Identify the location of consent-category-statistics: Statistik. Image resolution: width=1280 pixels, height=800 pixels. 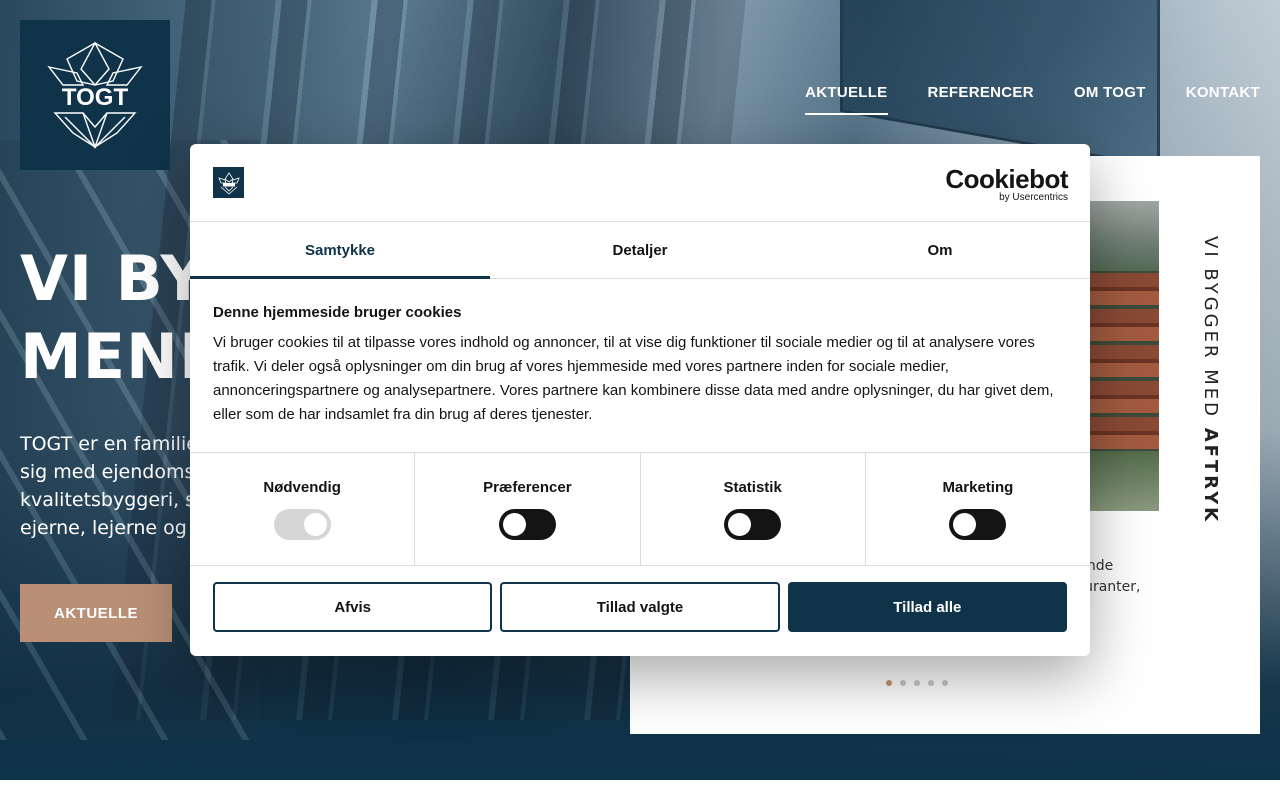
(753, 509).